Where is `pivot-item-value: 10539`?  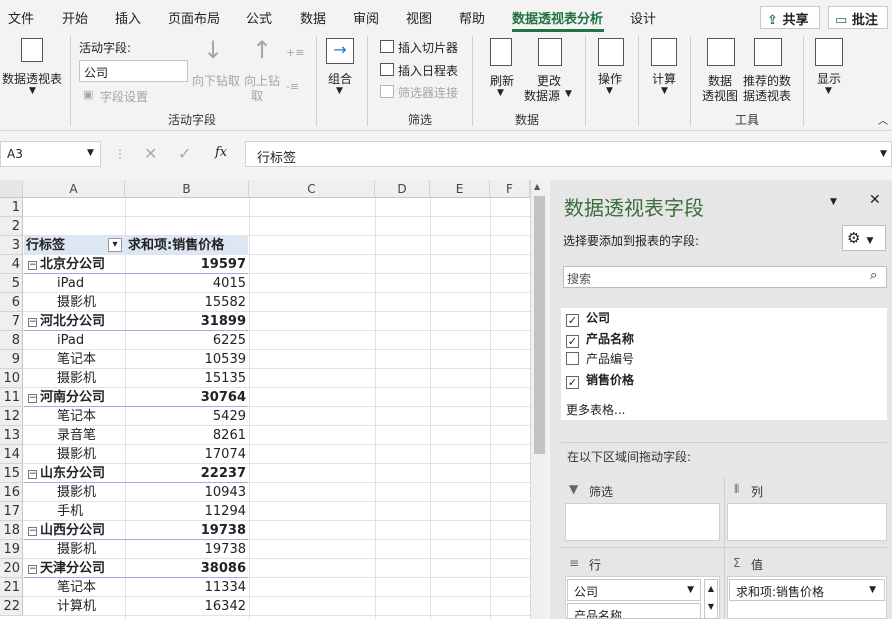 pivot-item-value: 10539 is located at coordinates (186, 359).